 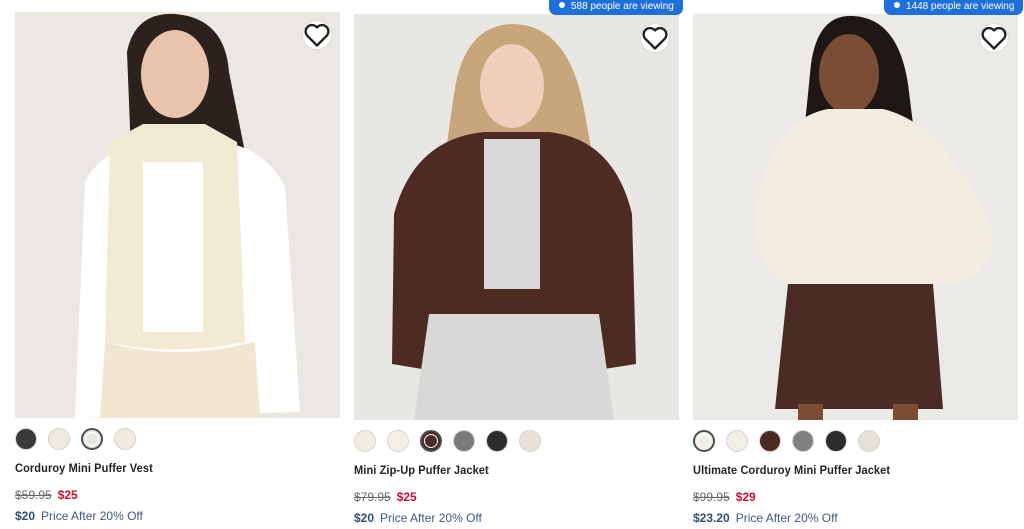 I want to click on price-row: $79.95 $25, so click(x=385, y=497).